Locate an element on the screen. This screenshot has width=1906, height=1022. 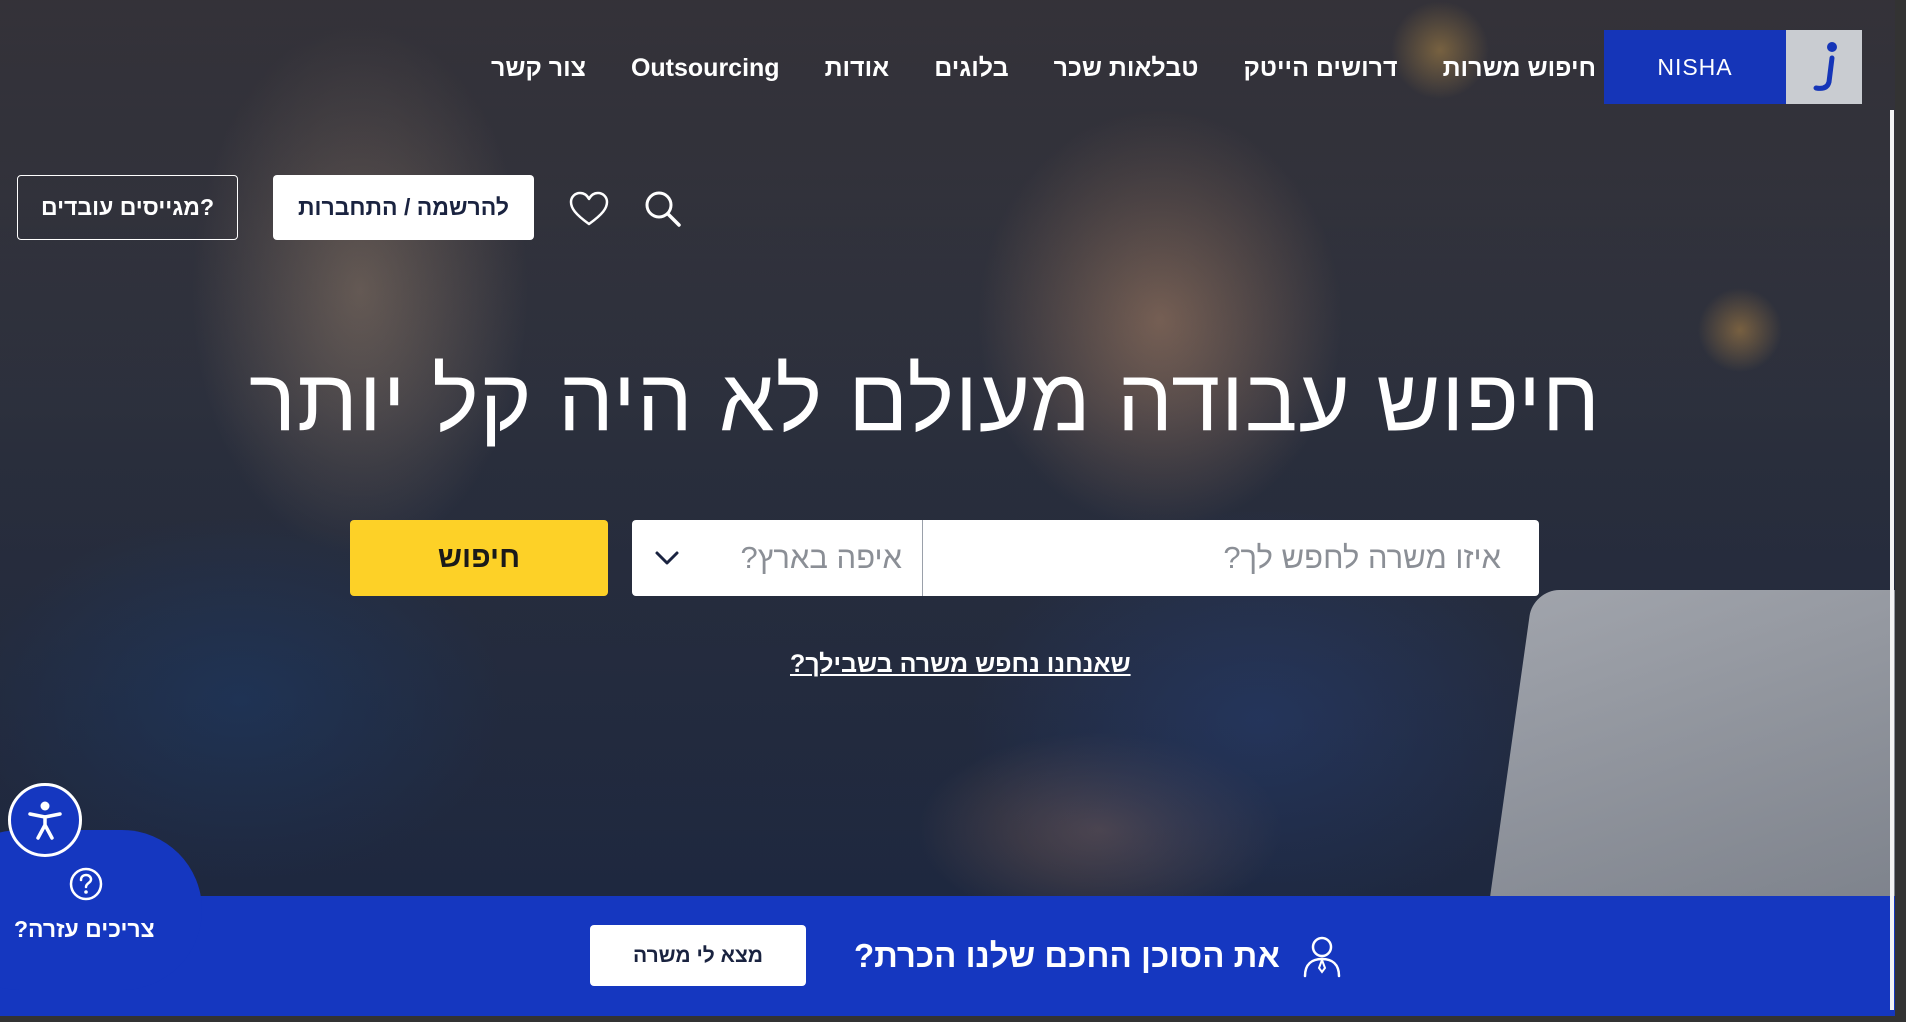
logo-mark-icon is located at coordinates (1824, 67).